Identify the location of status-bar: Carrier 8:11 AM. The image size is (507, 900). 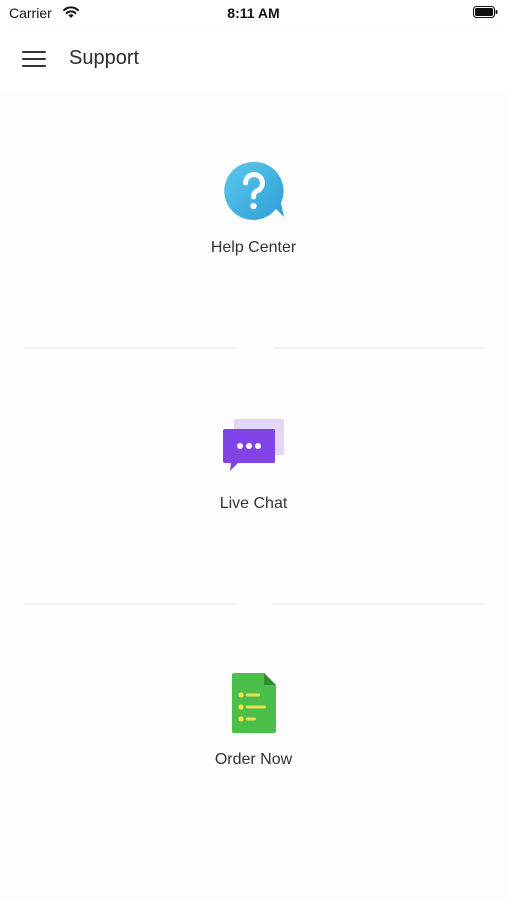
(253, 13).